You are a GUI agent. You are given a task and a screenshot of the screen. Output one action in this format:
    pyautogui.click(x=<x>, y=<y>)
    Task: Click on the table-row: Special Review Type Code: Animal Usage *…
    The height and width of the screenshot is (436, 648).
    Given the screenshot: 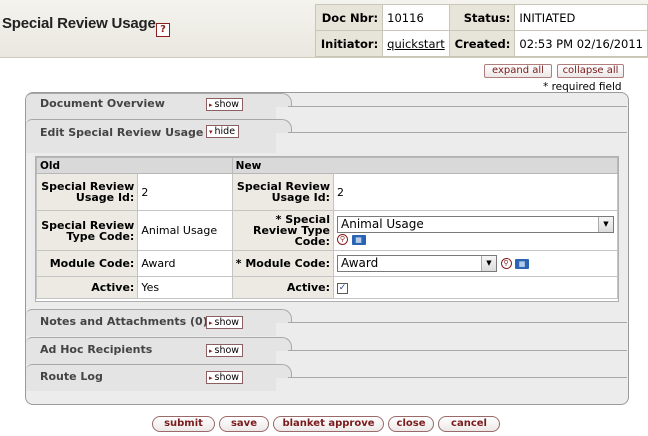 What is the action you would take?
    pyautogui.click(x=326, y=230)
    